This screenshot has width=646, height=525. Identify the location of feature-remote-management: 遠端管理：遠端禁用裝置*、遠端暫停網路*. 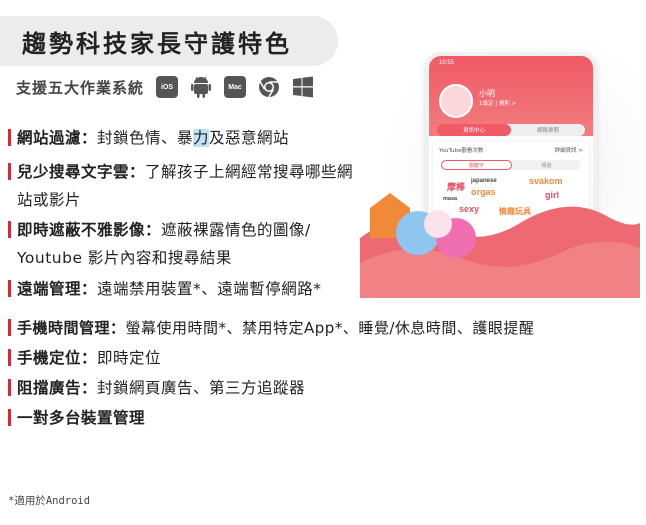
(165, 289).